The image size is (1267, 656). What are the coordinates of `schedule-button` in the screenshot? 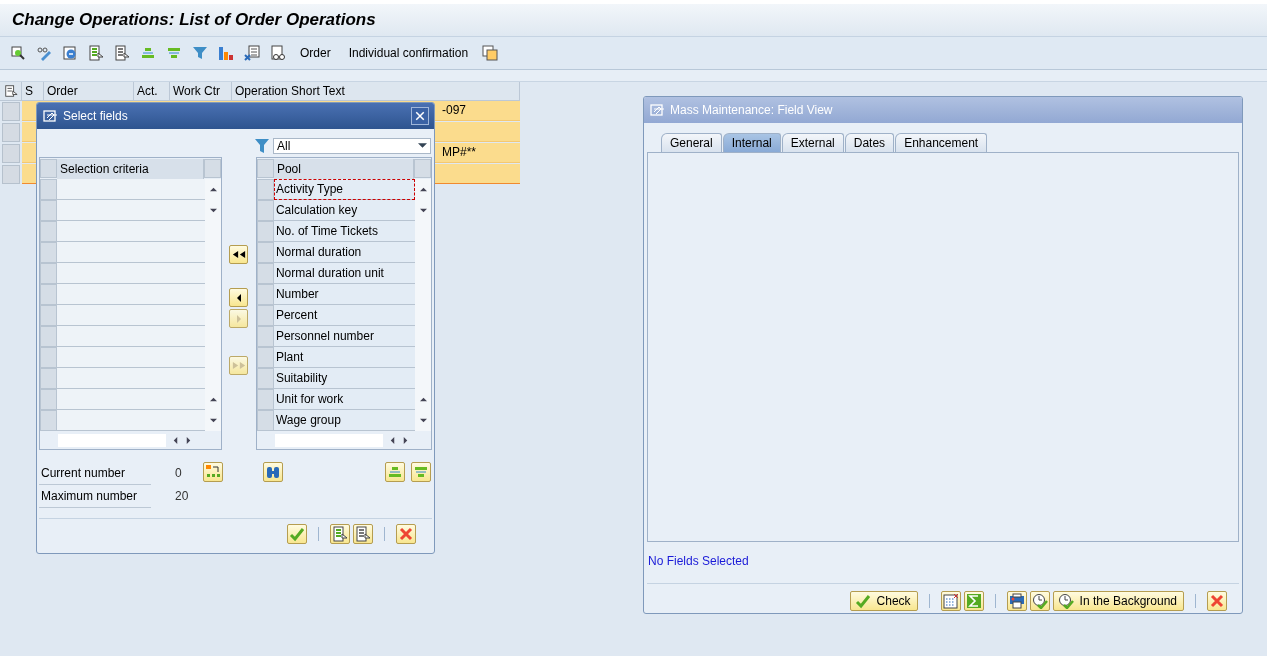 It's located at (1039, 601).